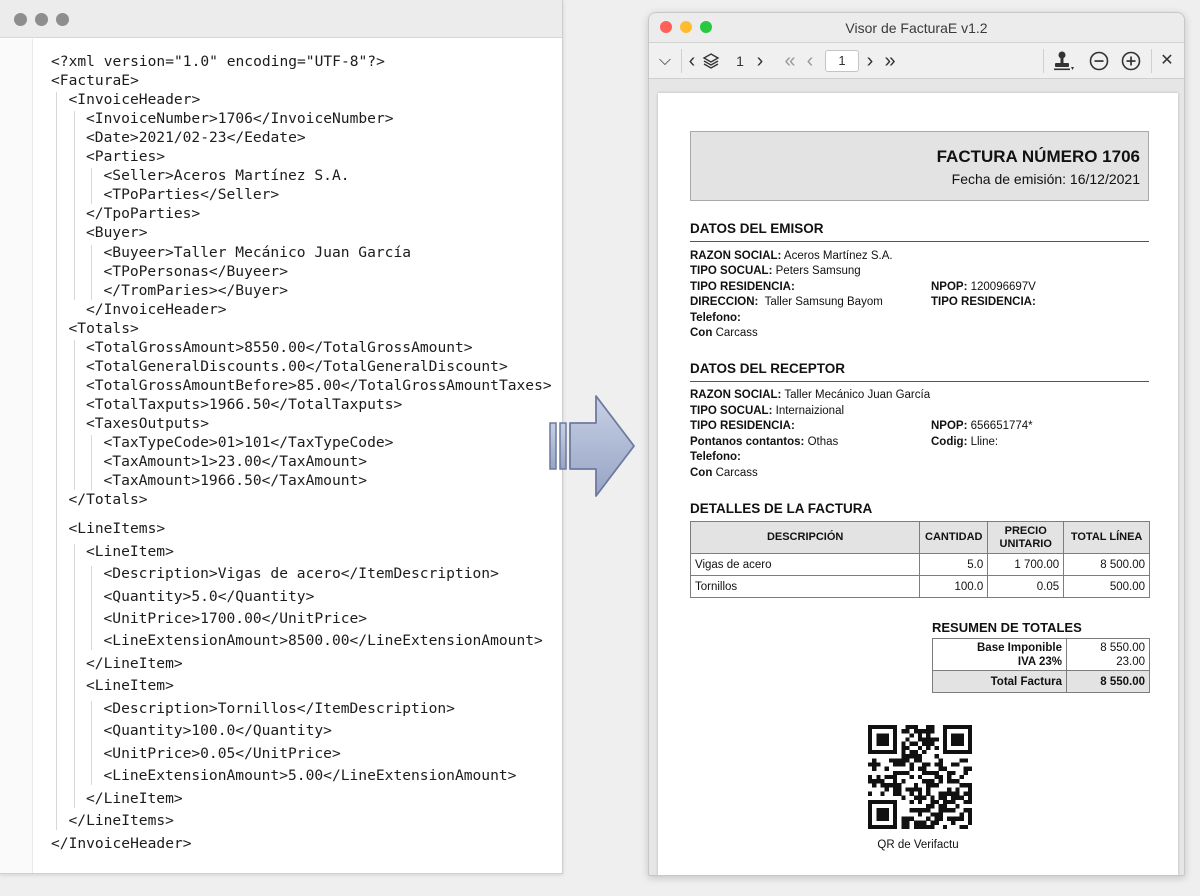  What do you see at coordinates (786, 302) in the screenshot?
I see `emisor-direccion: DIRECCION: Taller Samsung Bayom` at bounding box center [786, 302].